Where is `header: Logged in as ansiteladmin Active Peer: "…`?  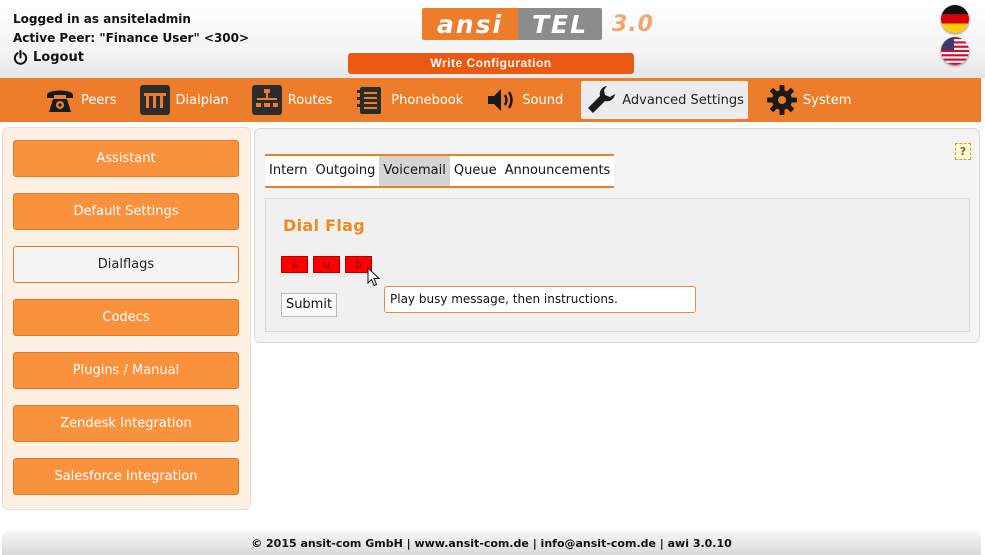
header: Logged in as ansiteladmin Active Peer: "… is located at coordinates (492, 39).